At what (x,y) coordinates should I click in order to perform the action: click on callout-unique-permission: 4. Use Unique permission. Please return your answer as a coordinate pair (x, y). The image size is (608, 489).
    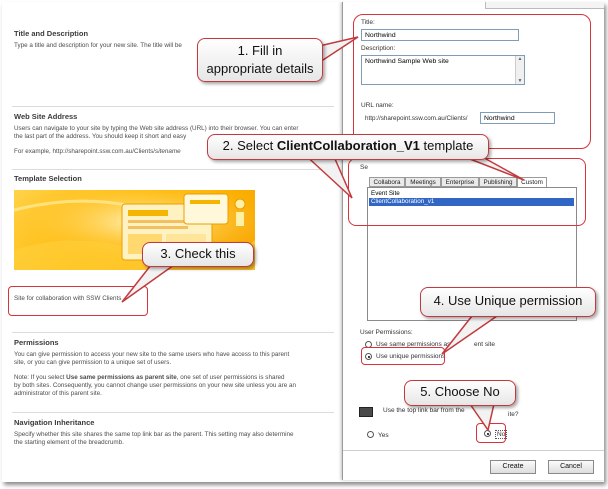
    Looking at the image, I should click on (508, 302).